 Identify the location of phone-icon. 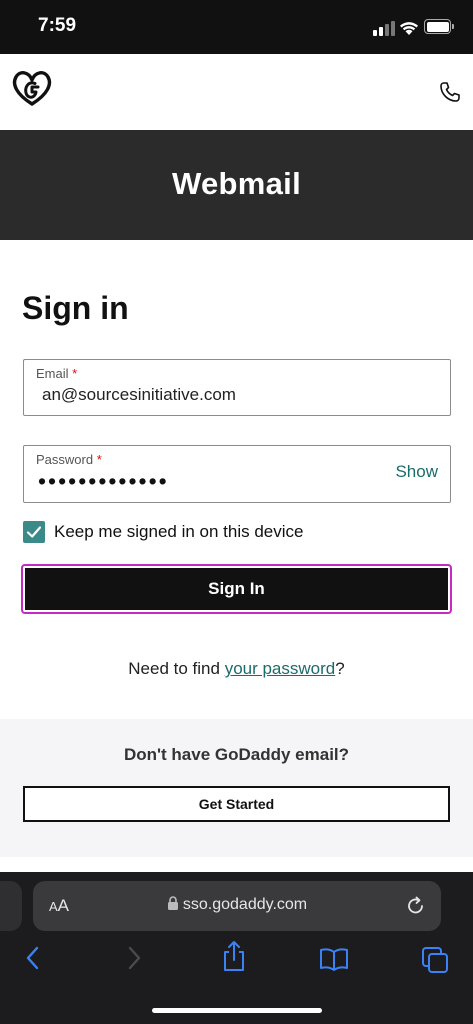
(450, 92).